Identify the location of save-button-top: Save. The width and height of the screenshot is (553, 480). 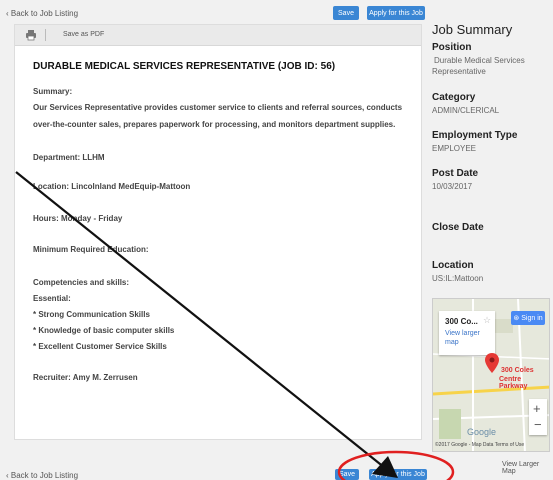
(346, 13).